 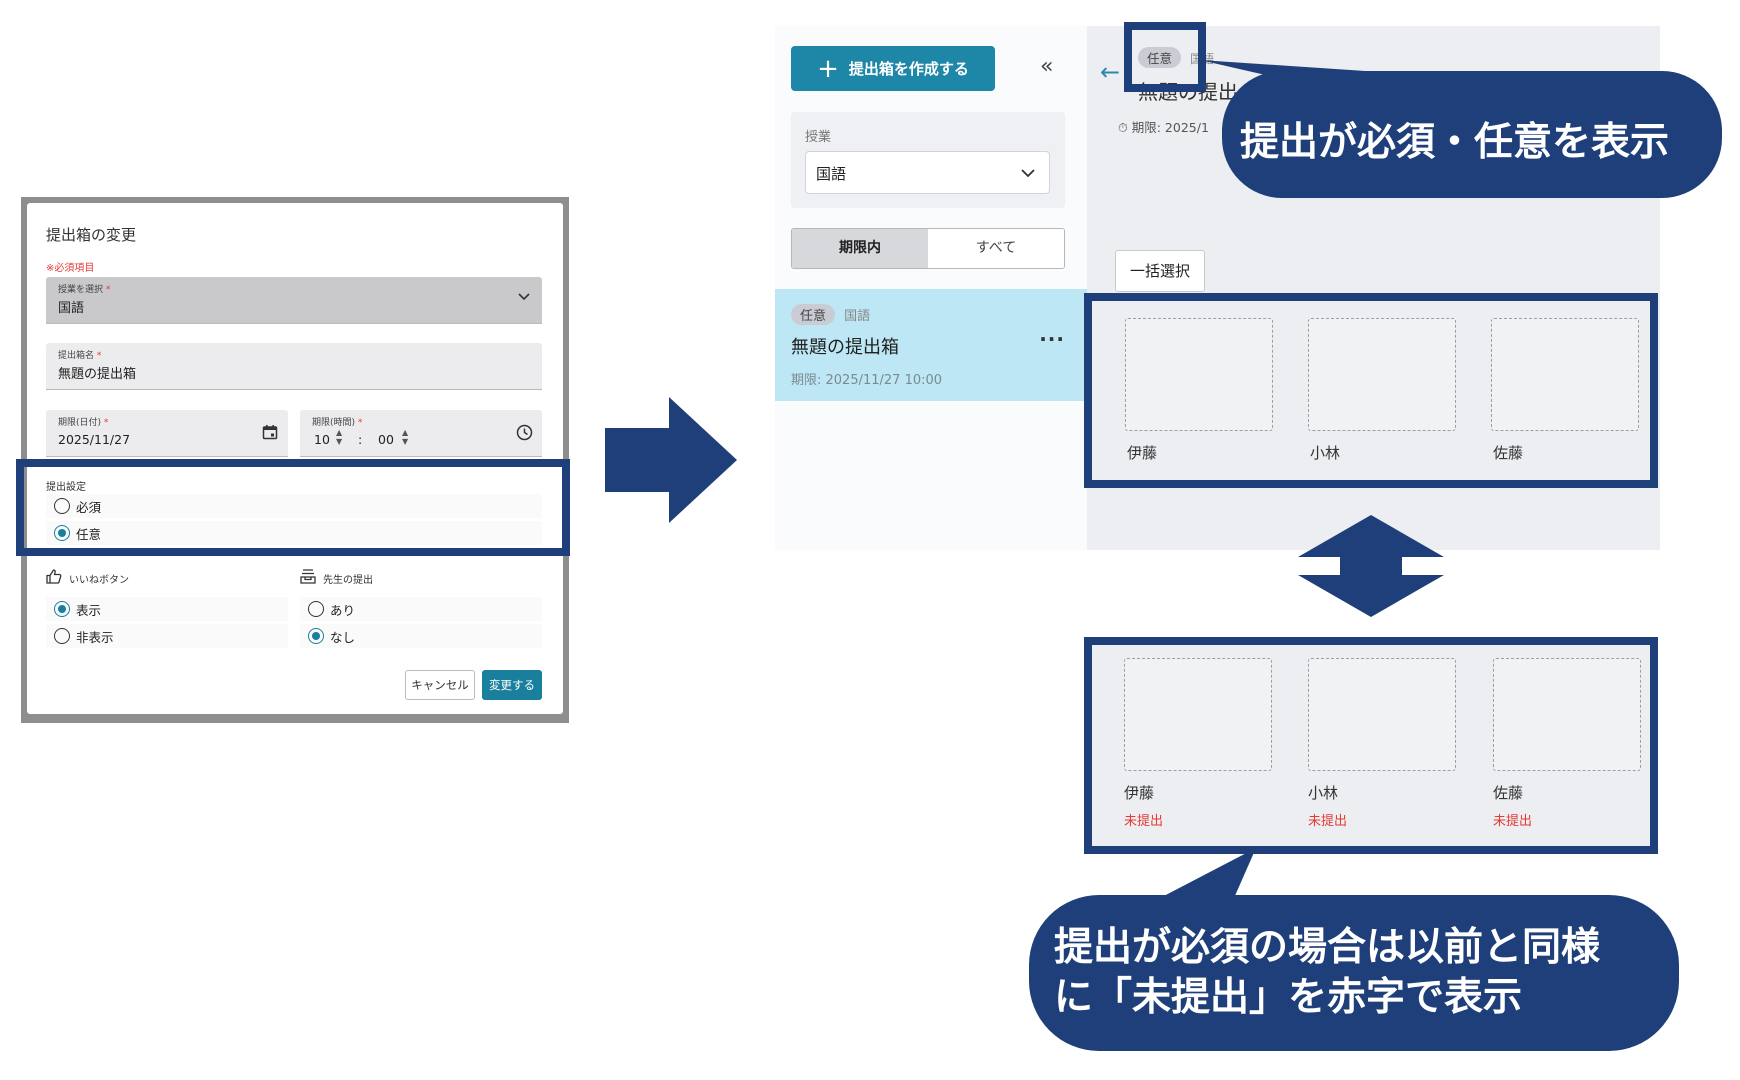 What do you see at coordinates (308, 576) in the screenshot?
I see `tray-icon` at bounding box center [308, 576].